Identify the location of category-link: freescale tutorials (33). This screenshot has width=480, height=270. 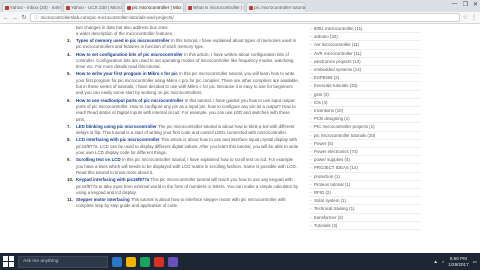
(365, 86).